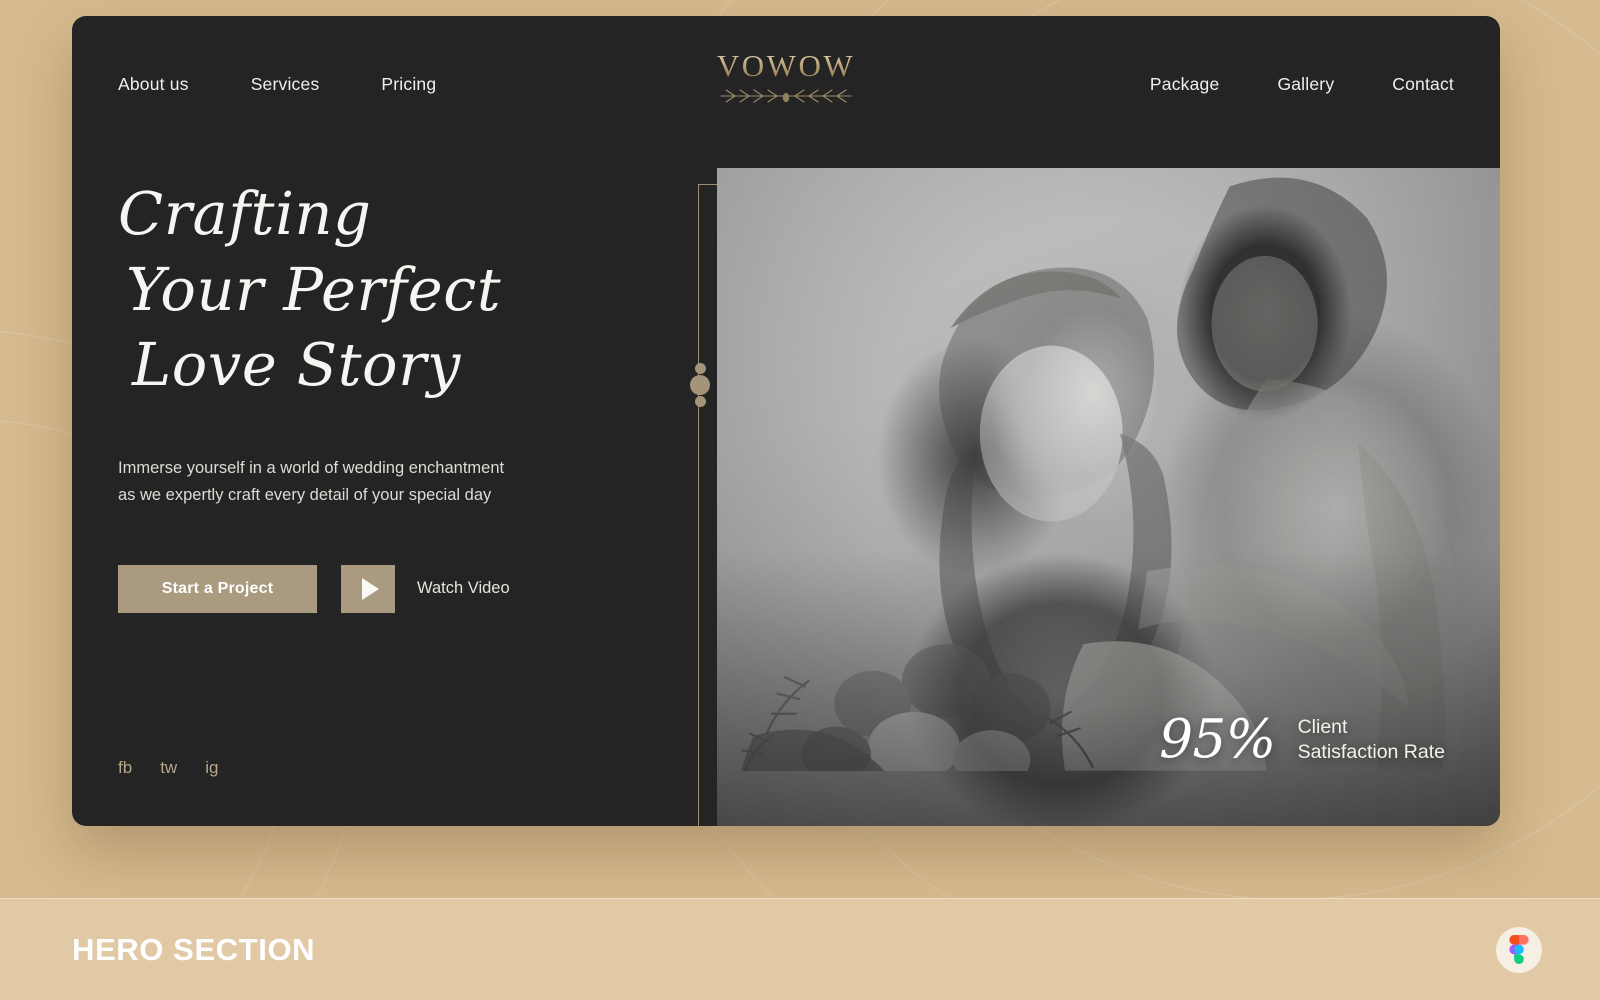 Image resolution: width=1600 pixels, height=1000 pixels. I want to click on page-title: Crafting Your Perfect Love Story, so click(396, 289).